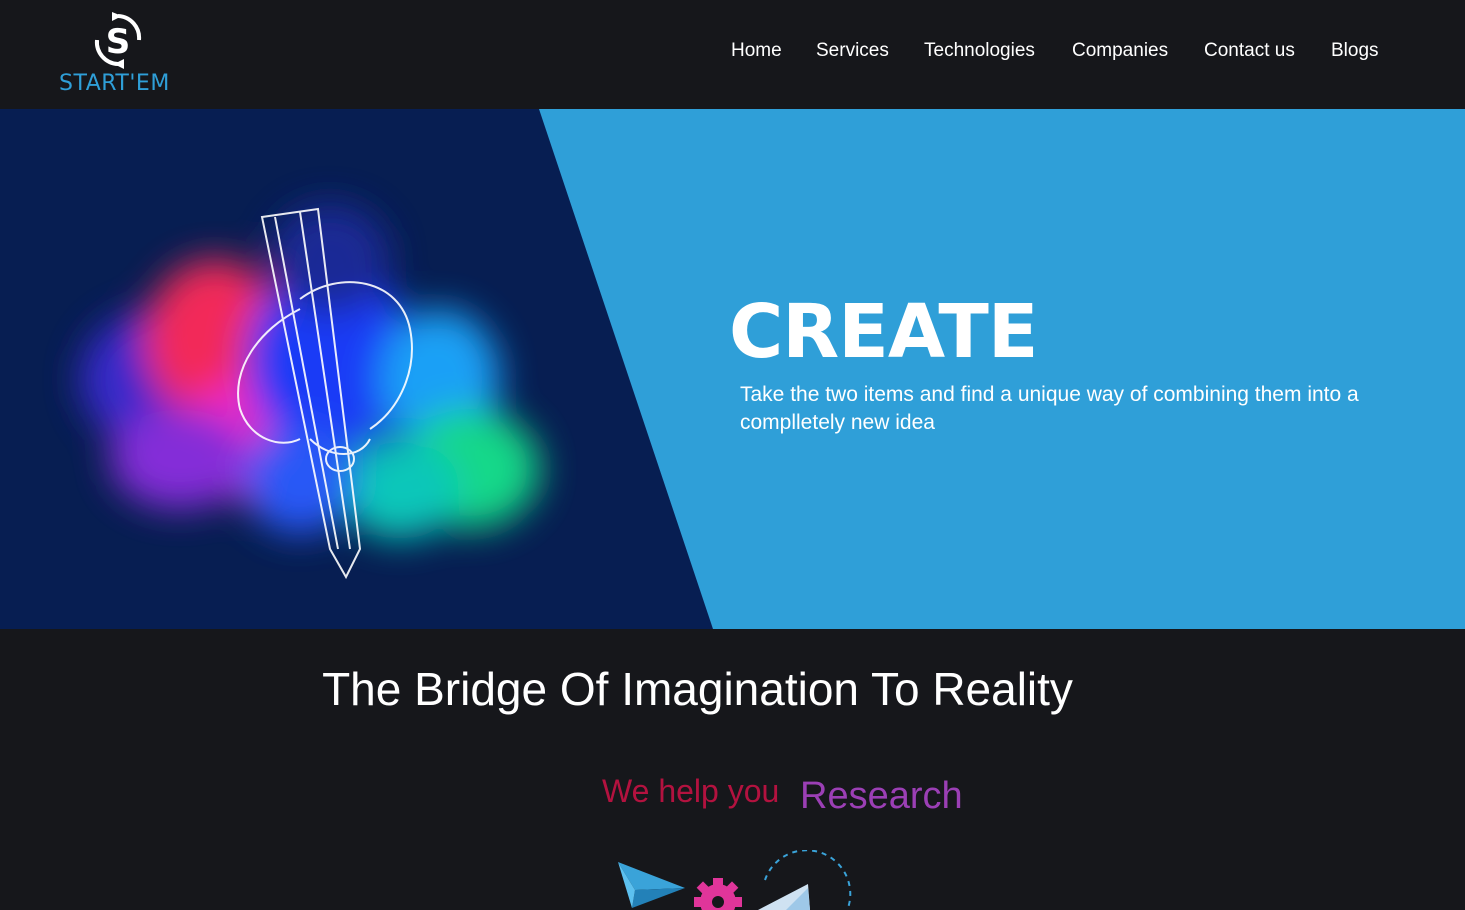 Image resolution: width=1465 pixels, height=910 pixels. I want to click on brand-name: START'EM, so click(114, 83).